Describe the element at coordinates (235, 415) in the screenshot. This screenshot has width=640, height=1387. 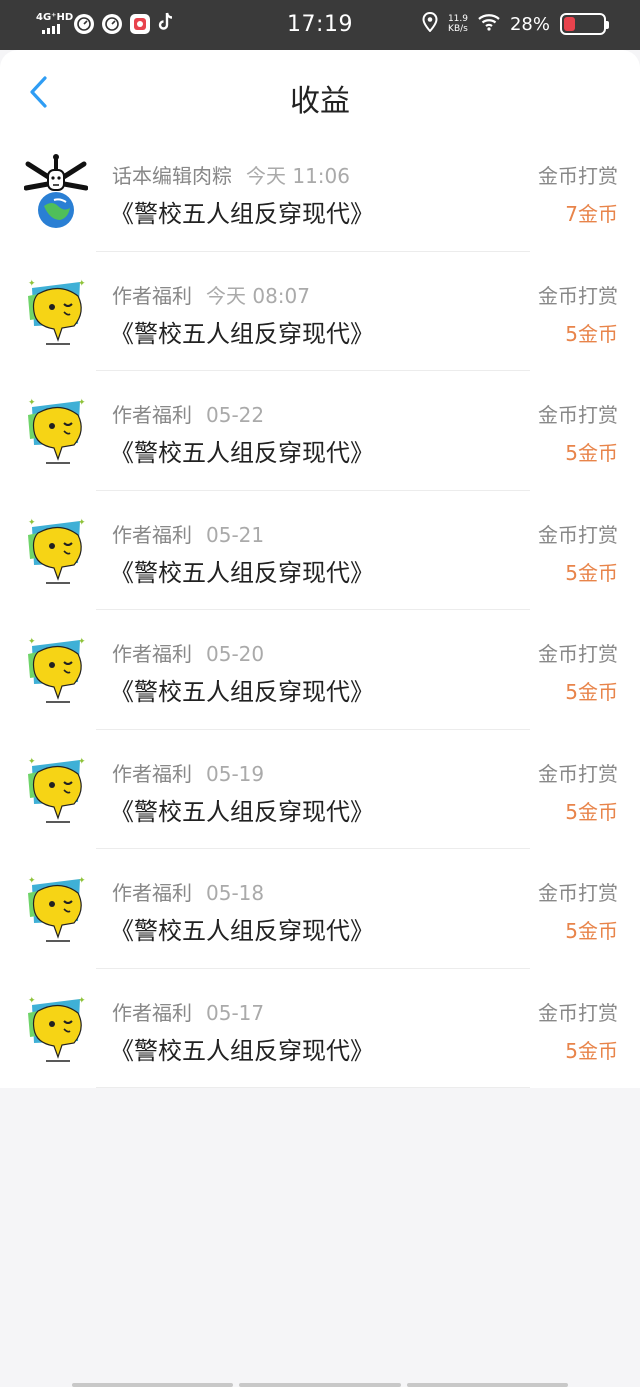
I see `timestamp: 05-22` at that location.